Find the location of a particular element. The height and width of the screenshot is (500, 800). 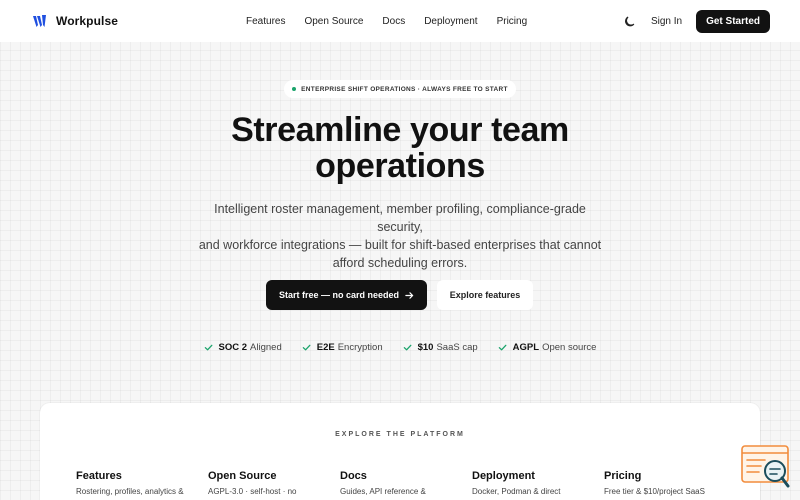

nav-link-deployment: Deployment is located at coordinates (450, 21).